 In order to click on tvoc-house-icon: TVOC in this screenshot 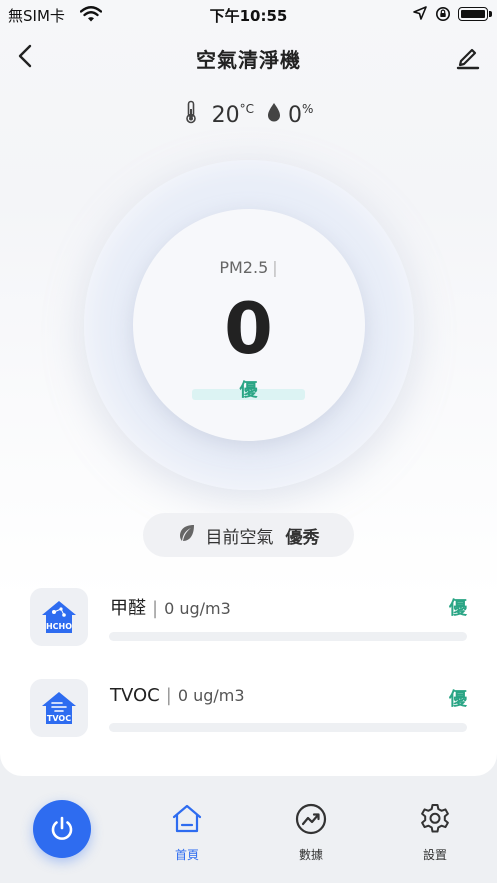, I will do `click(59, 708)`.